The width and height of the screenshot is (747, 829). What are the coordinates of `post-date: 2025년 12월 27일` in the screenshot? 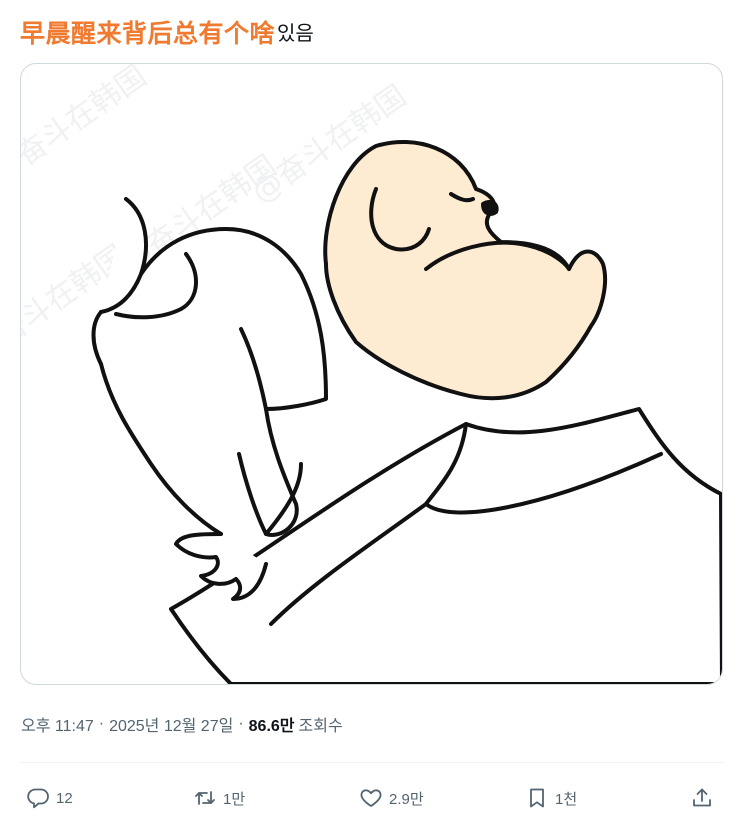 It's located at (171, 724).